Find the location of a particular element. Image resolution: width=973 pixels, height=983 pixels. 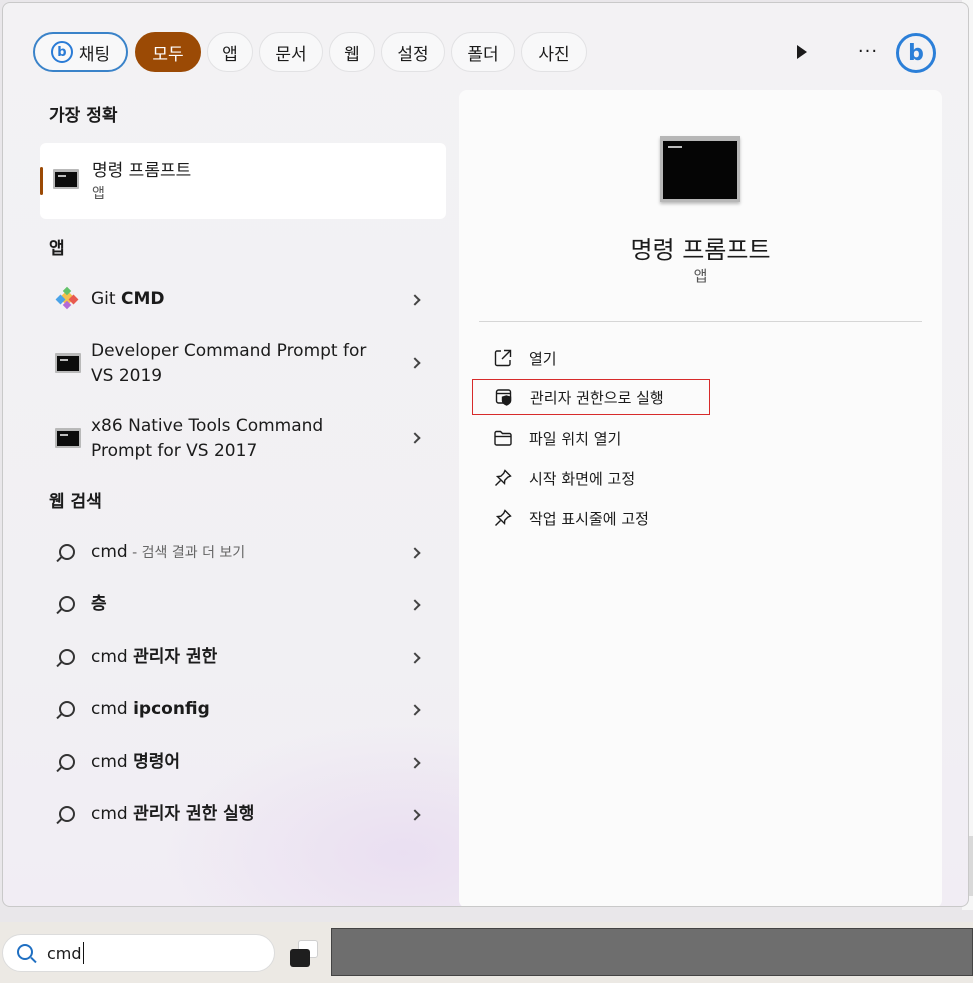

app-label-line2: Prompt for VS 2017 is located at coordinates (174, 451).